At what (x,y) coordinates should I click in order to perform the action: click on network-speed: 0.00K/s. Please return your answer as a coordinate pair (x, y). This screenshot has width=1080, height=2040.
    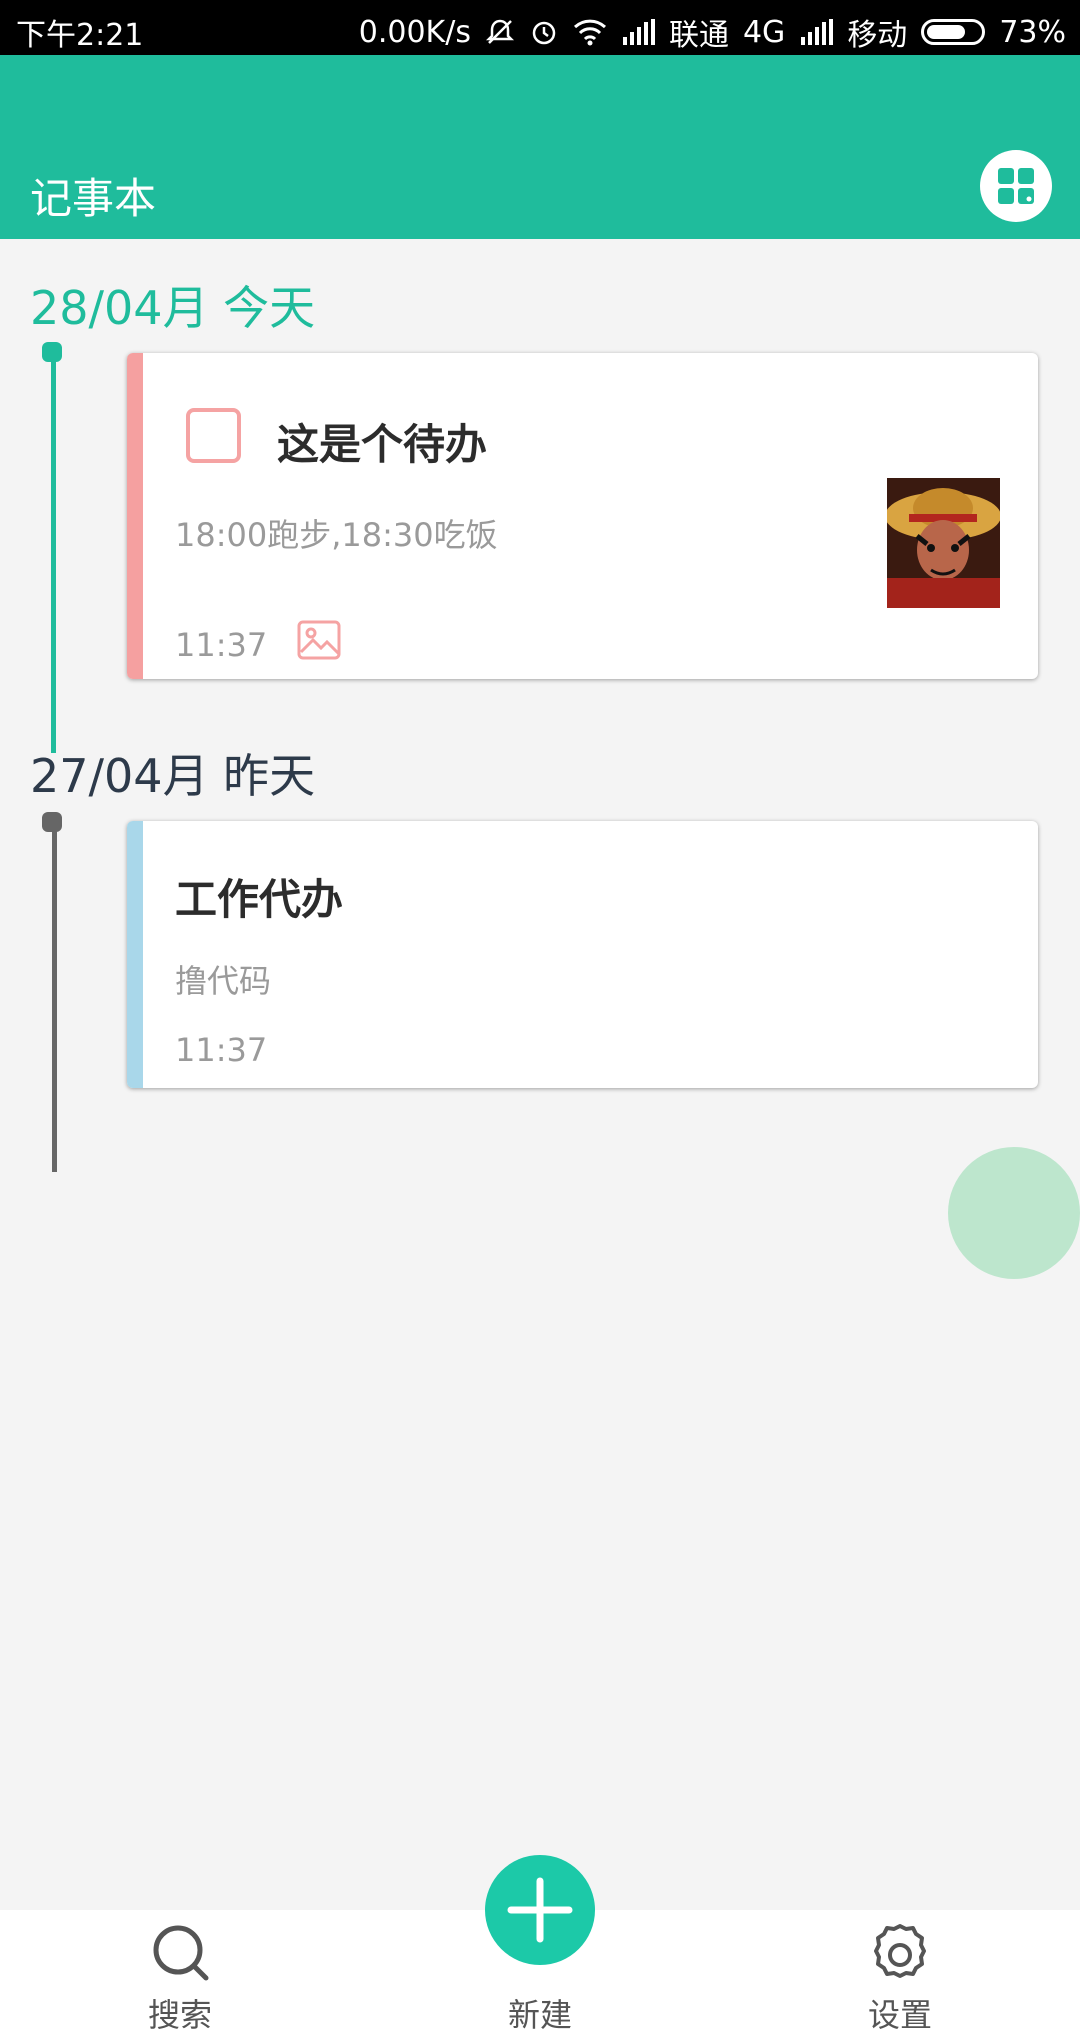
    Looking at the image, I should click on (414, 32).